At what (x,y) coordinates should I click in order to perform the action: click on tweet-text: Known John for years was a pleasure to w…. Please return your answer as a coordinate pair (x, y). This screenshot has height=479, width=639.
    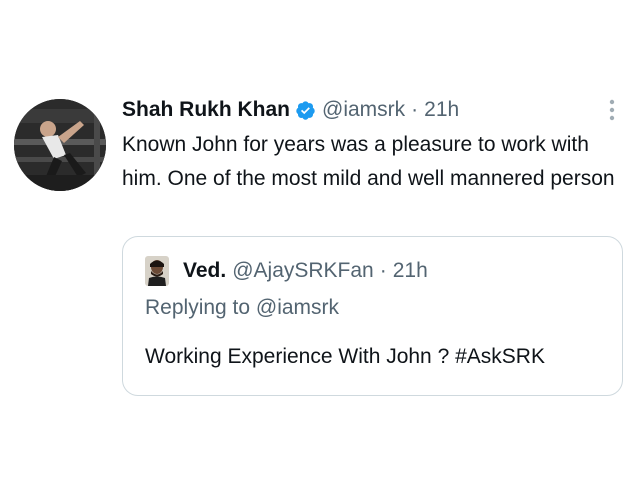
    Looking at the image, I should click on (368, 161).